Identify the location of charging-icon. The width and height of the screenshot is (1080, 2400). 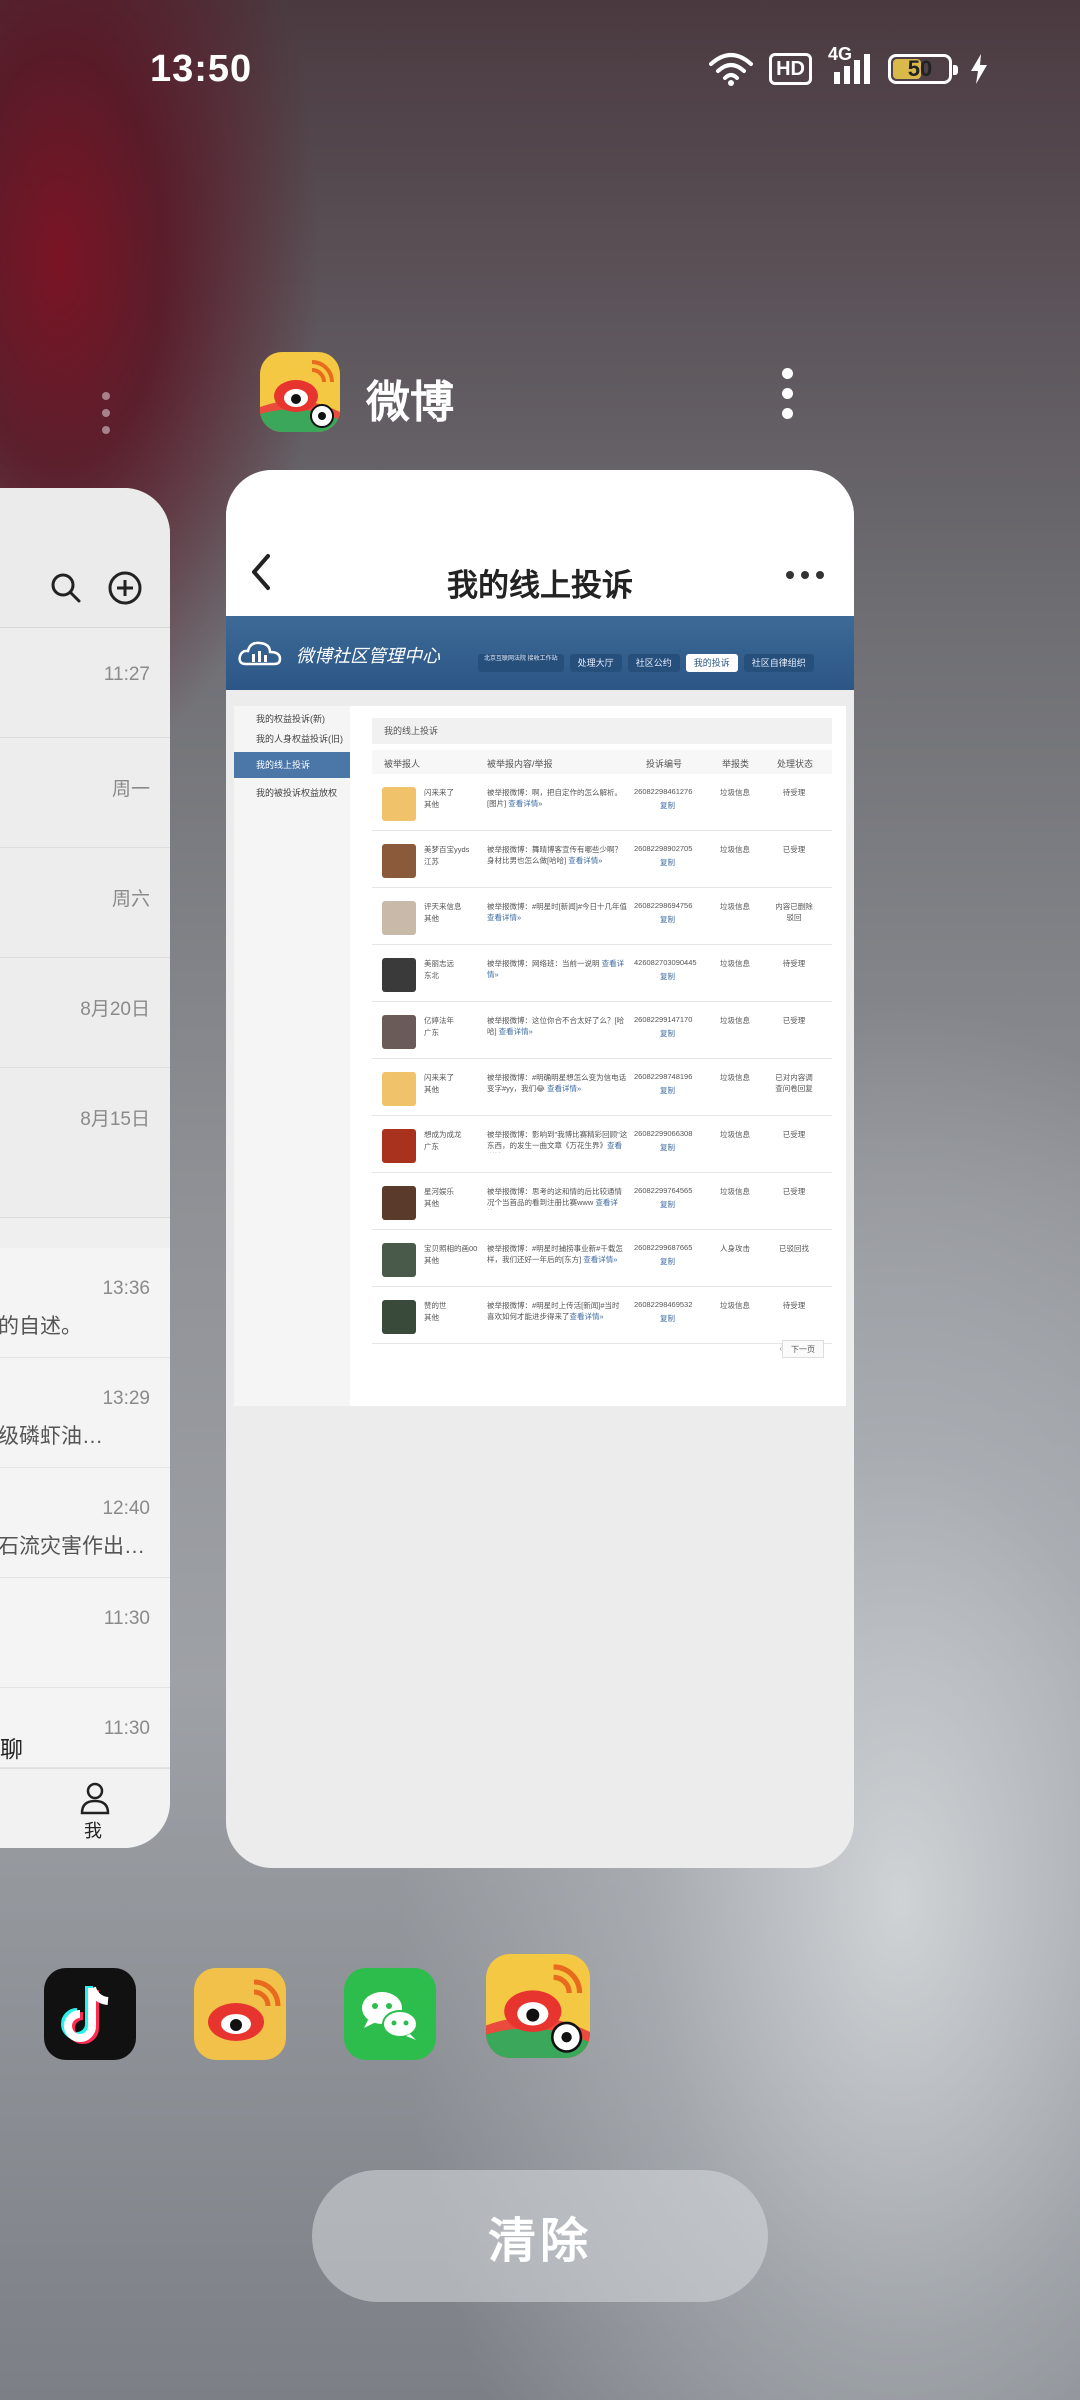
(979, 69).